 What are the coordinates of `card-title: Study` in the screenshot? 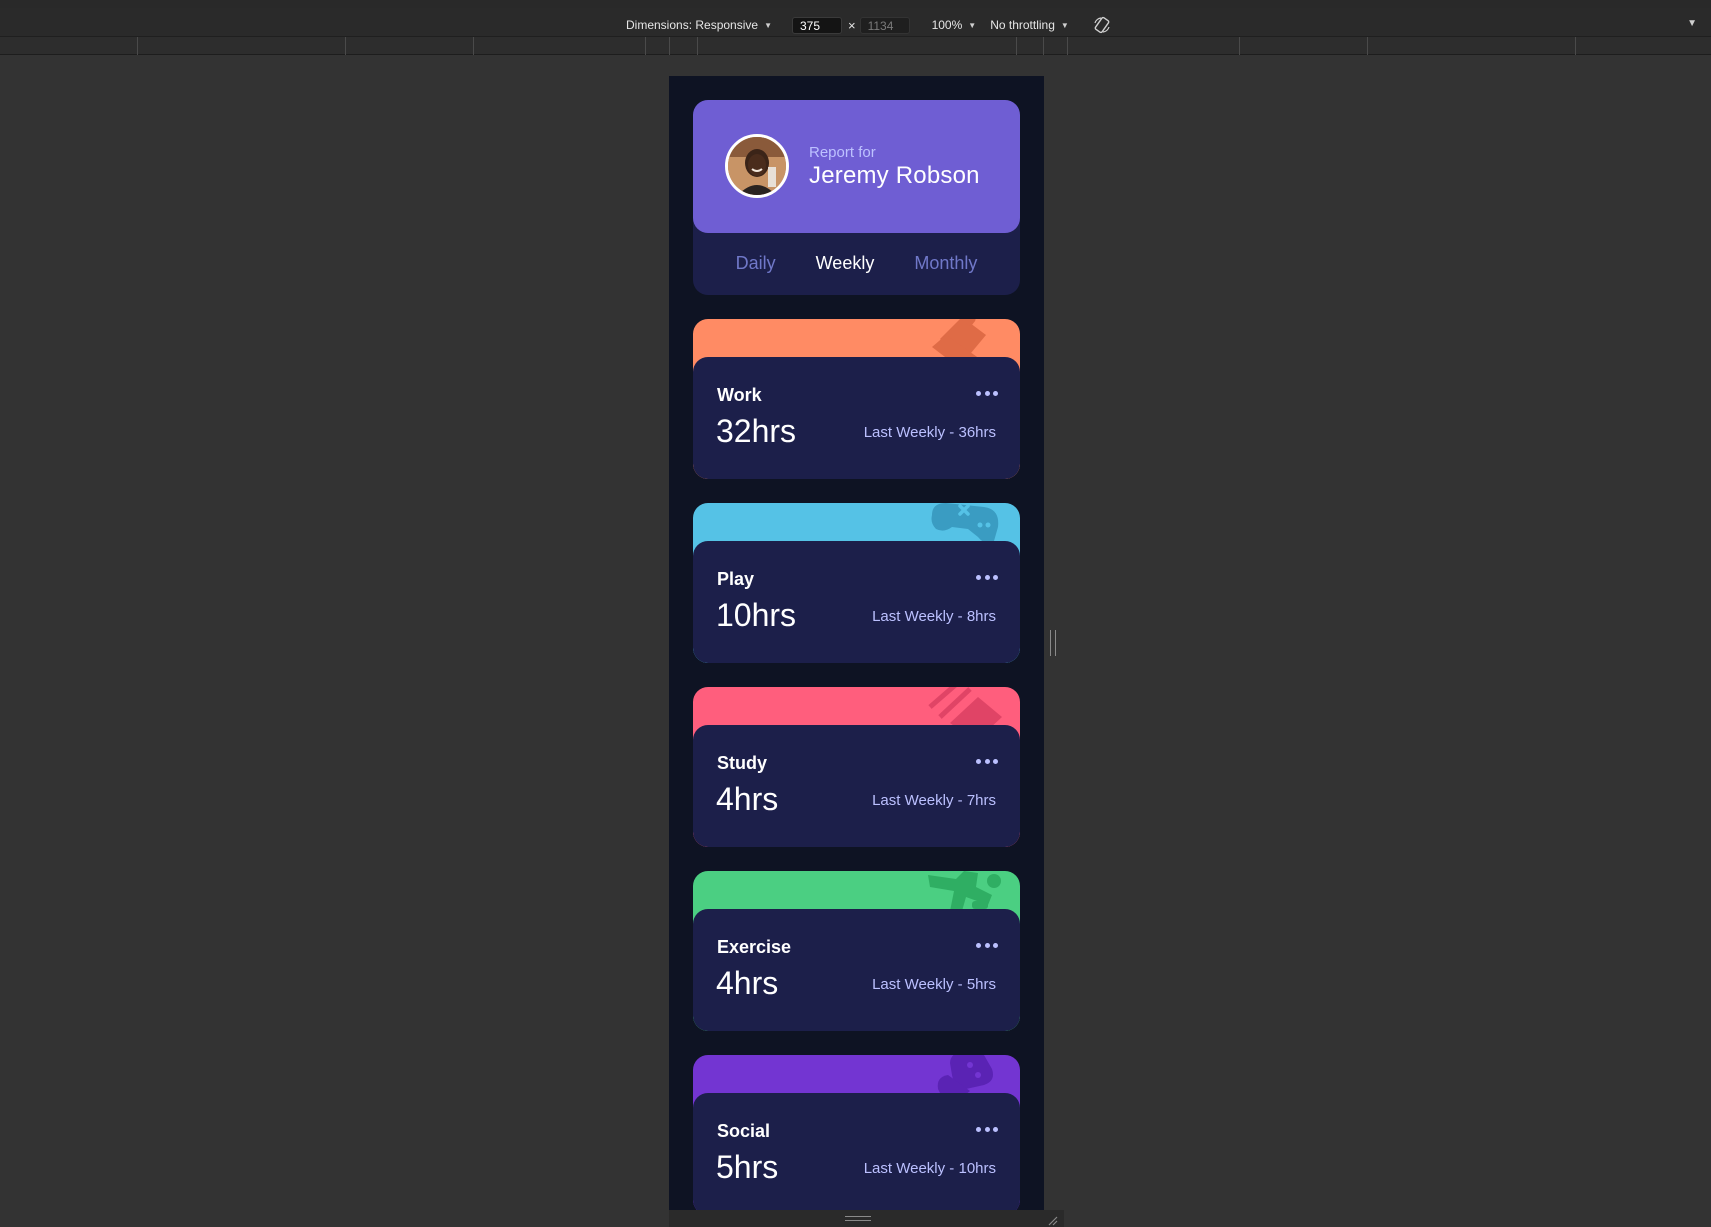 It's located at (742, 763).